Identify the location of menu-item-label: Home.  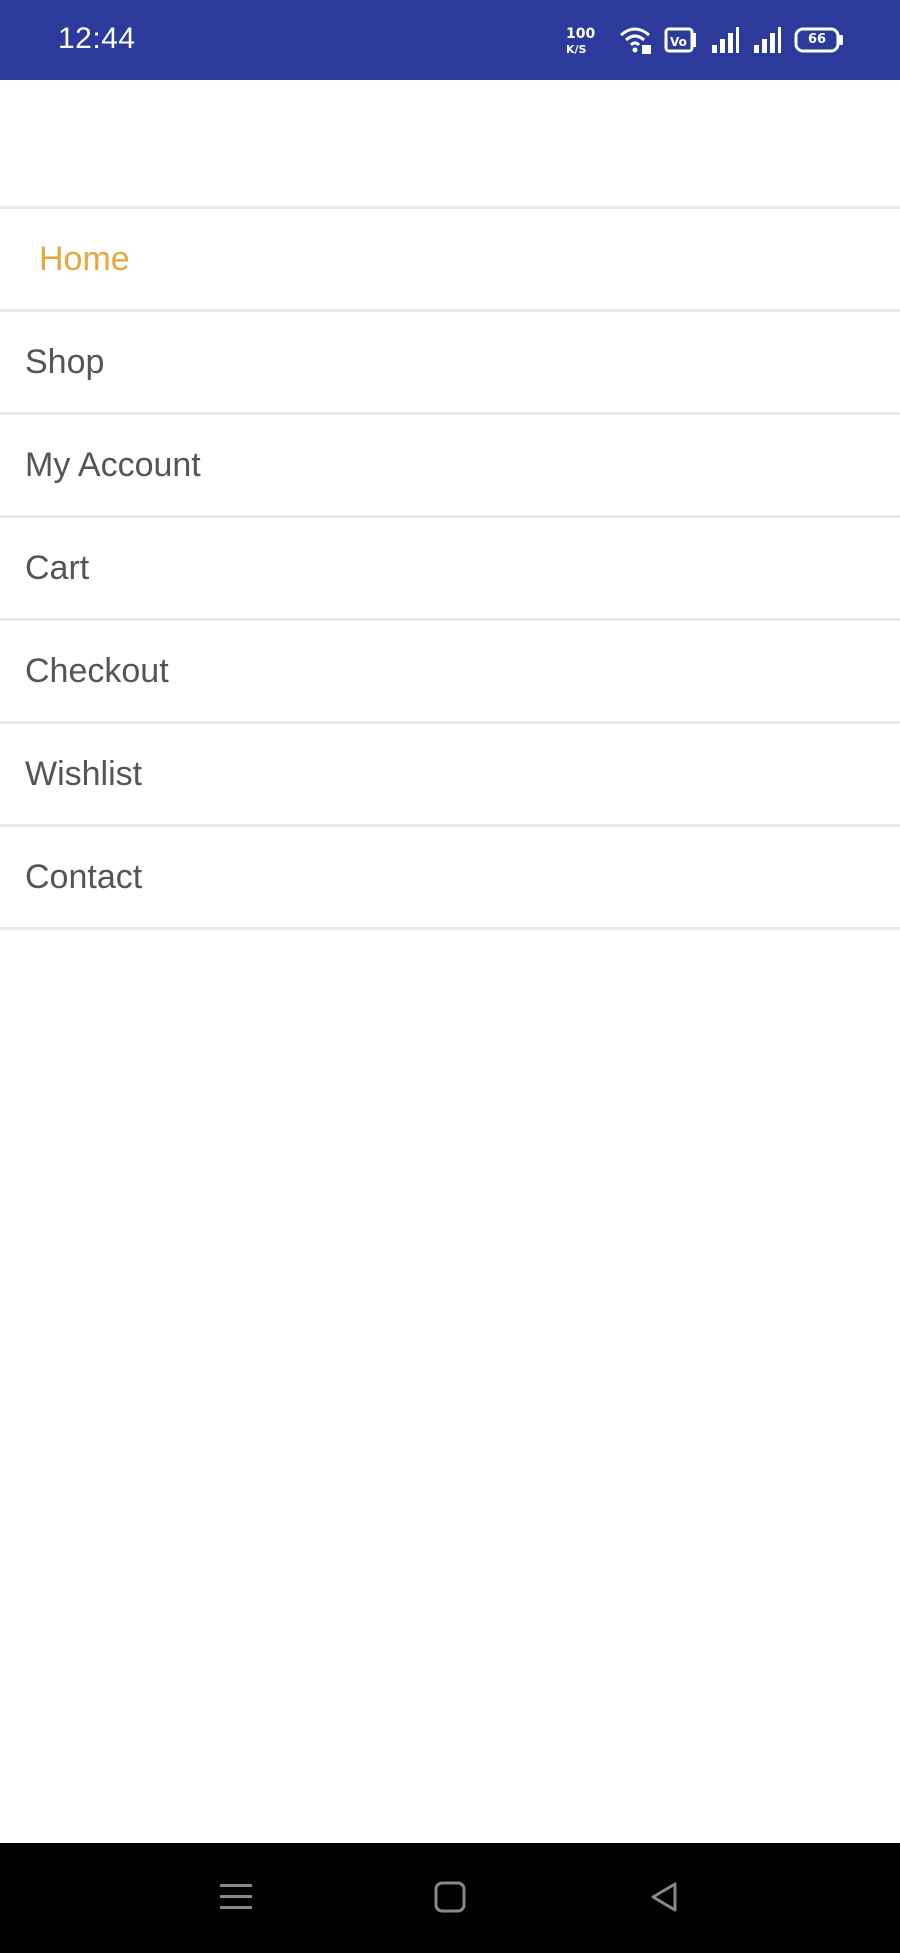
(84, 258).